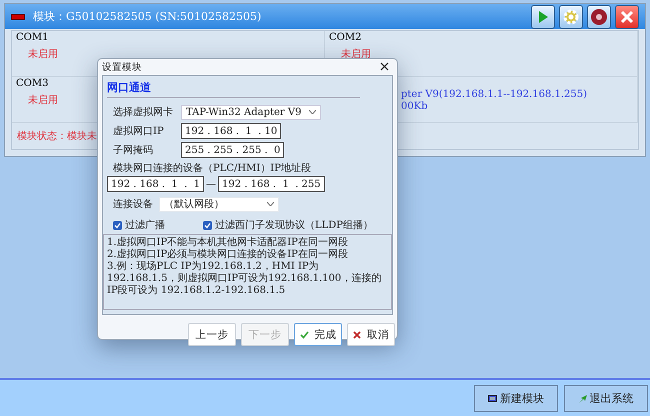 The height and width of the screenshot is (416, 650). What do you see at coordinates (271, 184) in the screenshot?
I see `ip-field: 192 . 168 . 1 . 255` at bounding box center [271, 184].